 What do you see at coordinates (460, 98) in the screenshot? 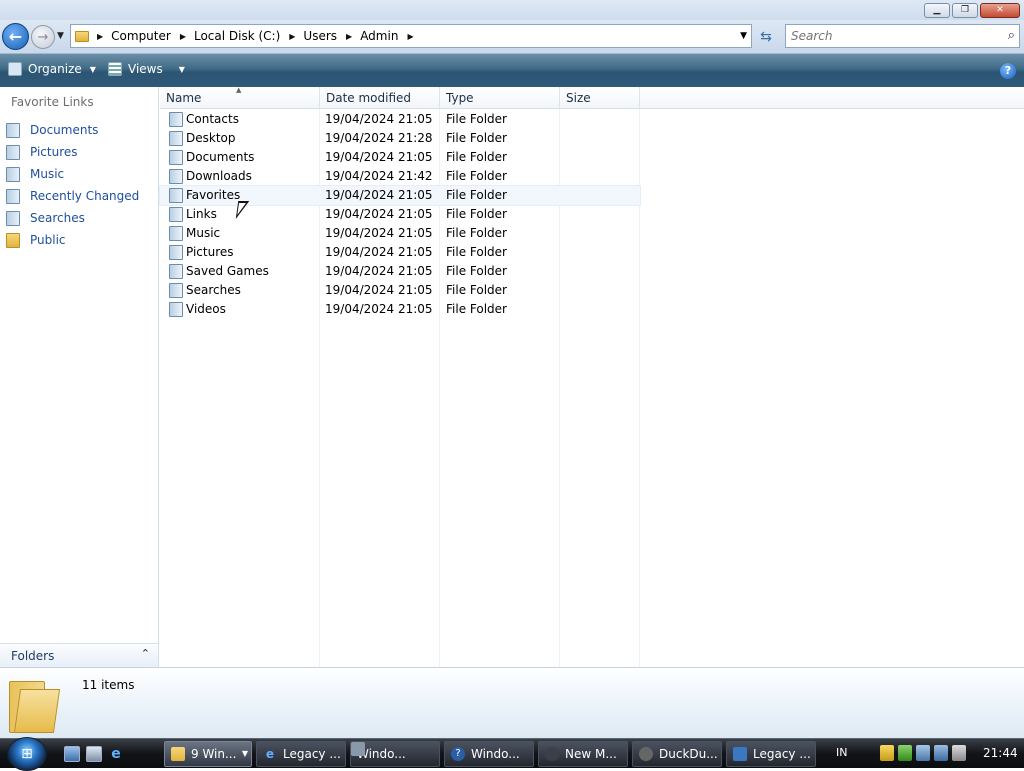
I see `column-header-label: Type` at bounding box center [460, 98].